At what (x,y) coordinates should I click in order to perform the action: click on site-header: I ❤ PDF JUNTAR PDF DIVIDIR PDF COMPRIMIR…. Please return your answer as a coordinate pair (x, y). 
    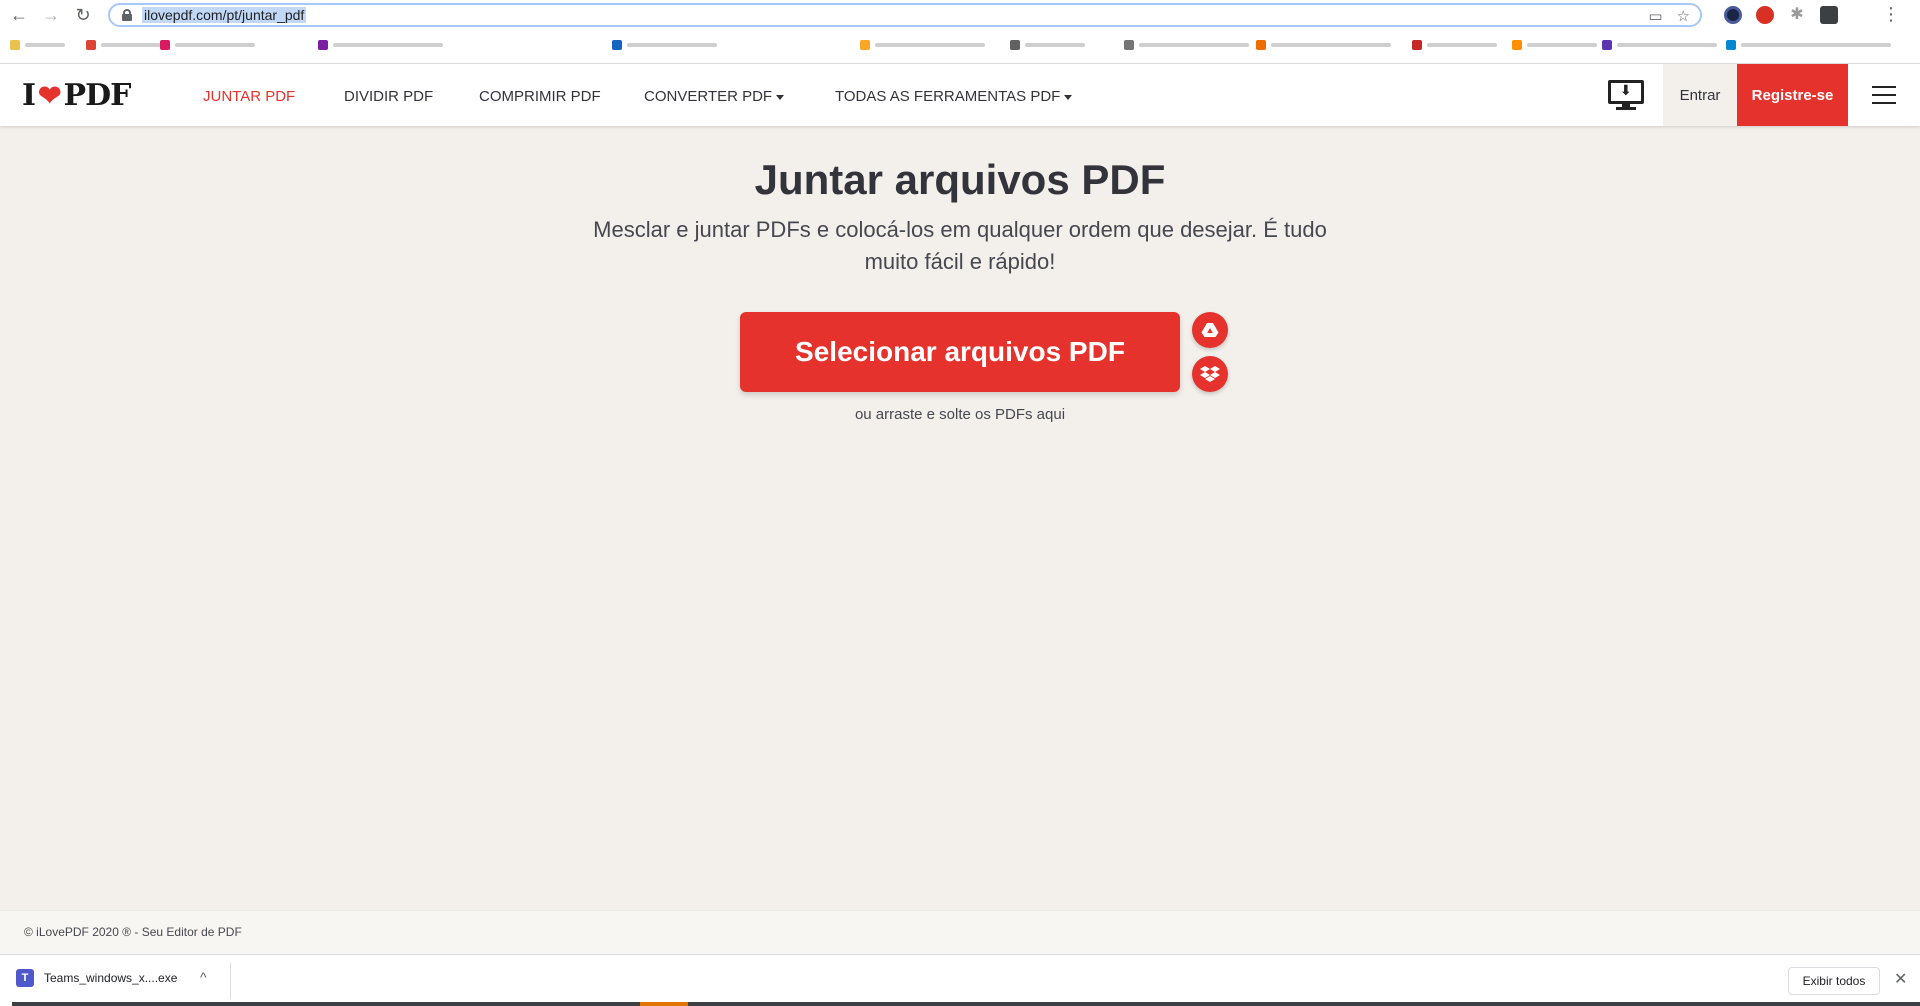
    Looking at the image, I should click on (960, 95).